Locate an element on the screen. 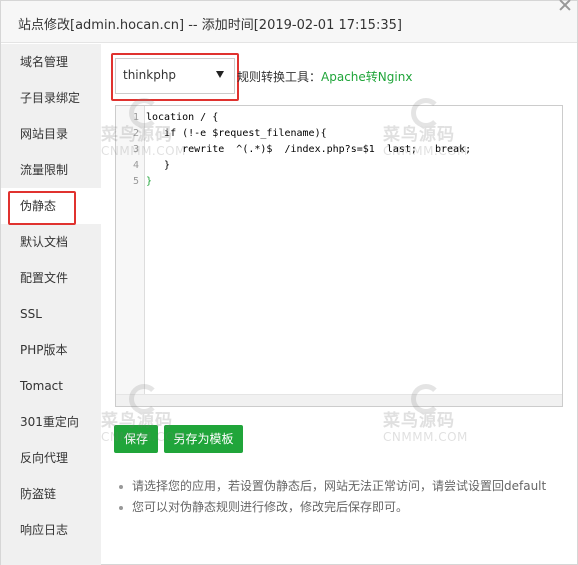 The width and height of the screenshot is (578, 565). sidebar-item-ssl: SSL is located at coordinates (51, 314).